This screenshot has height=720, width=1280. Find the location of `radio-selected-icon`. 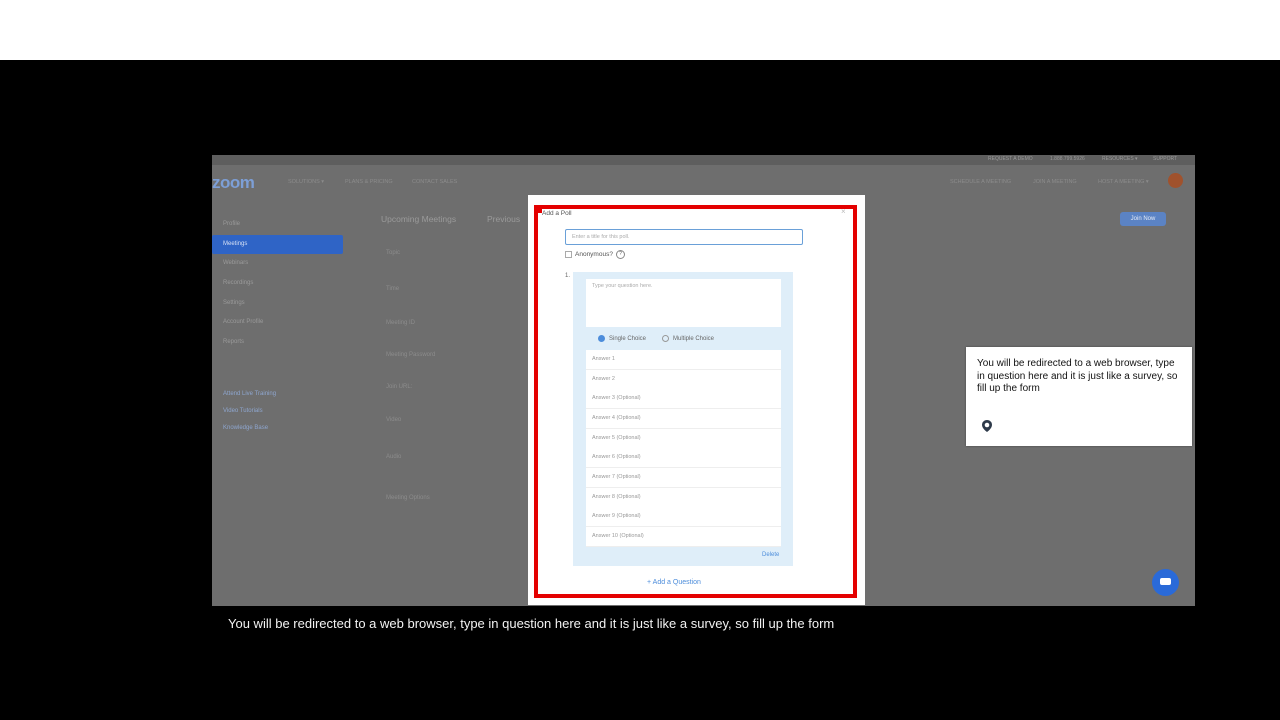

radio-selected-icon is located at coordinates (601, 338).